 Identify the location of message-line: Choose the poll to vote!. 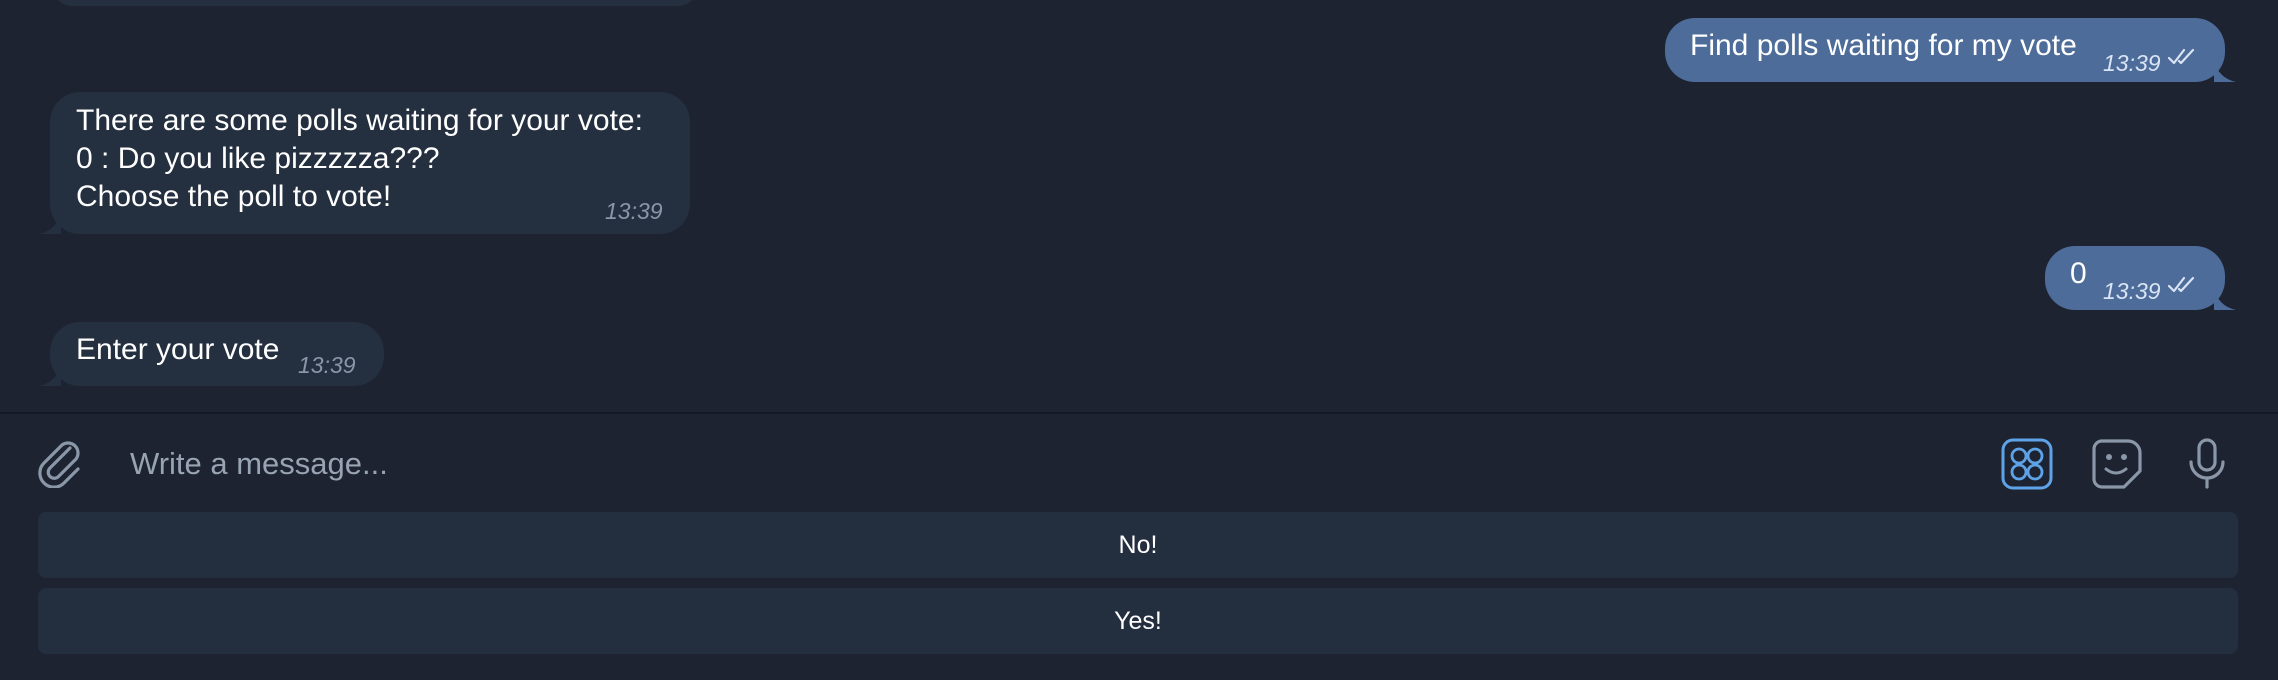
(234, 196).